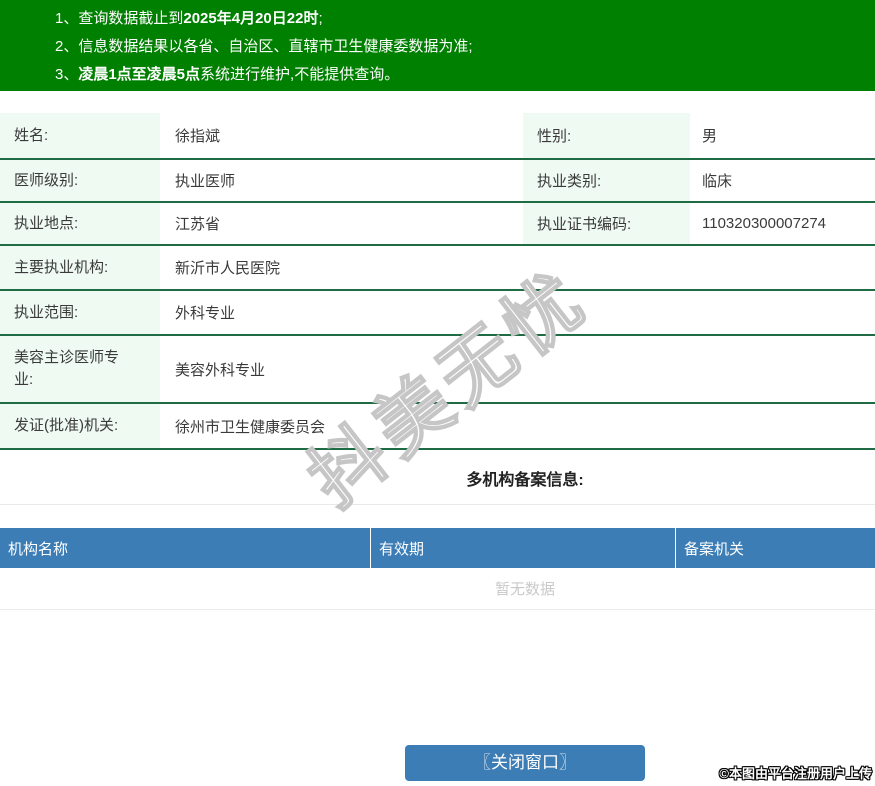 This screenshot has height=786, width=875. Describe the element at coordinates (205, 181) in the screenshot. I see `doctor-level-value: 执业医师` at that location.